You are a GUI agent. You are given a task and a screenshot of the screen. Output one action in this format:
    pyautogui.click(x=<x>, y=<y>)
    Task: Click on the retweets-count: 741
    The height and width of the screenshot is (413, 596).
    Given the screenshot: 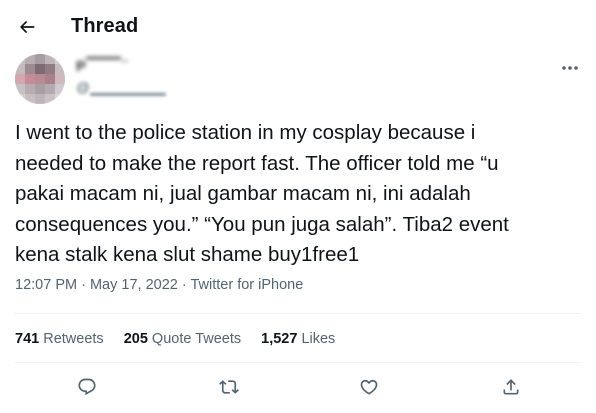 What is the action you would take?
    pyautogui.click(x=27, y=339)
    